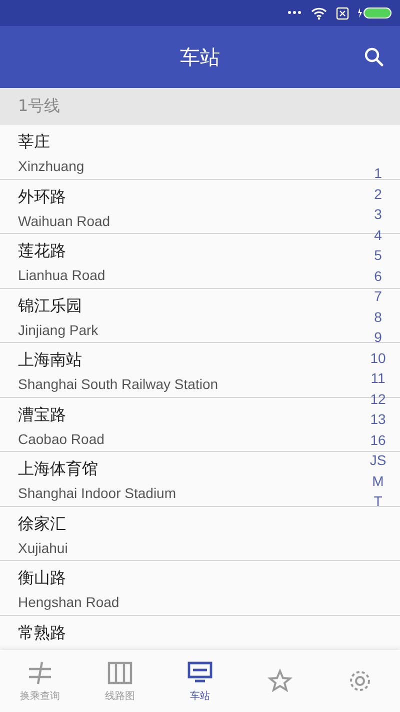 The height and width of the screenshot is (712, 400). Describe the element at coordinates (378, 440) in the screenshot. I see `index-letter: 16` at that location.